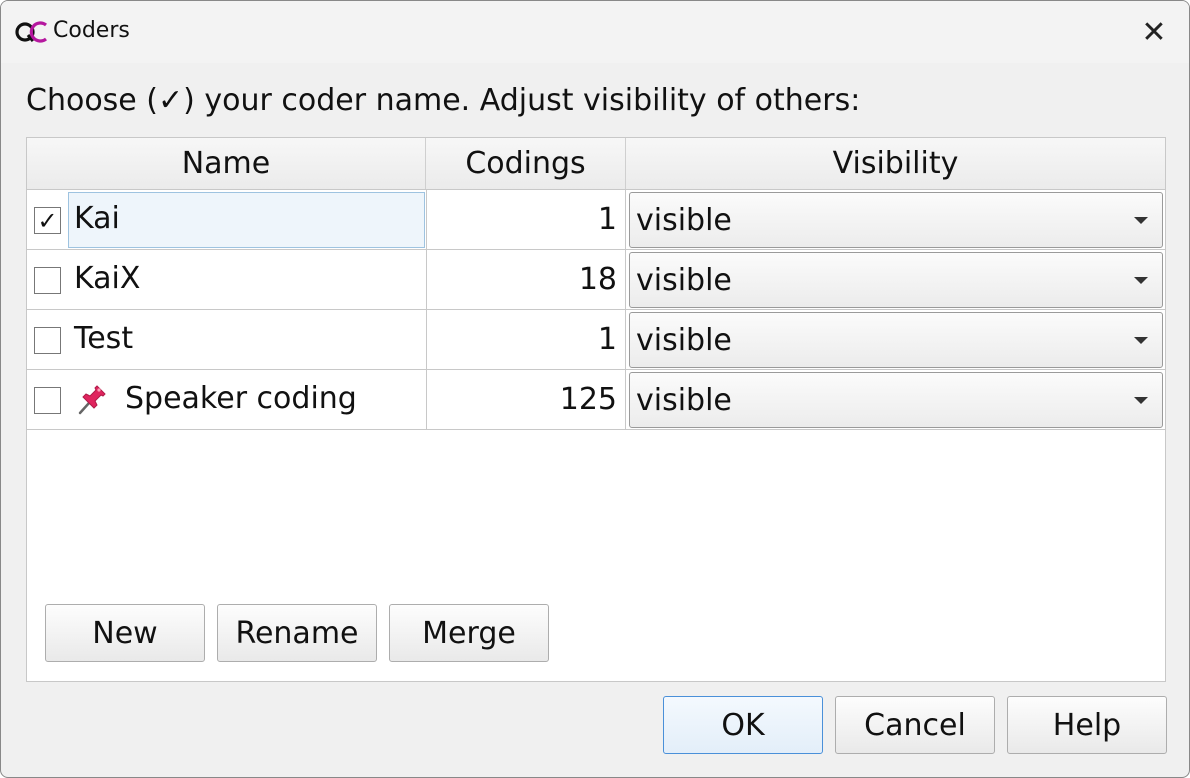  What do you see at coordinates (743, 725) in the screenshot?
I see `ok-button: OK` at bounding box center [743, 725].